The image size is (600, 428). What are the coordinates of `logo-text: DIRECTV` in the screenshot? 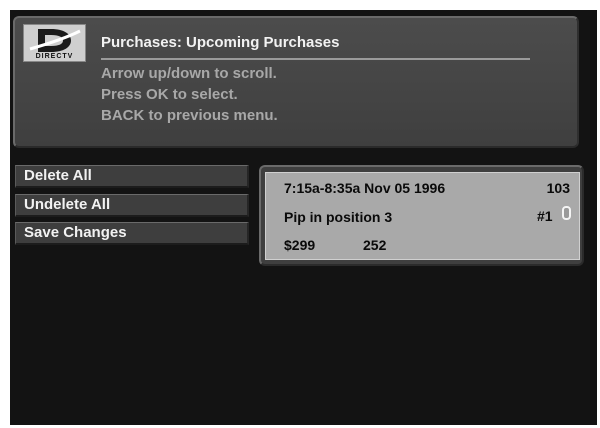 It's located at (54, 56).